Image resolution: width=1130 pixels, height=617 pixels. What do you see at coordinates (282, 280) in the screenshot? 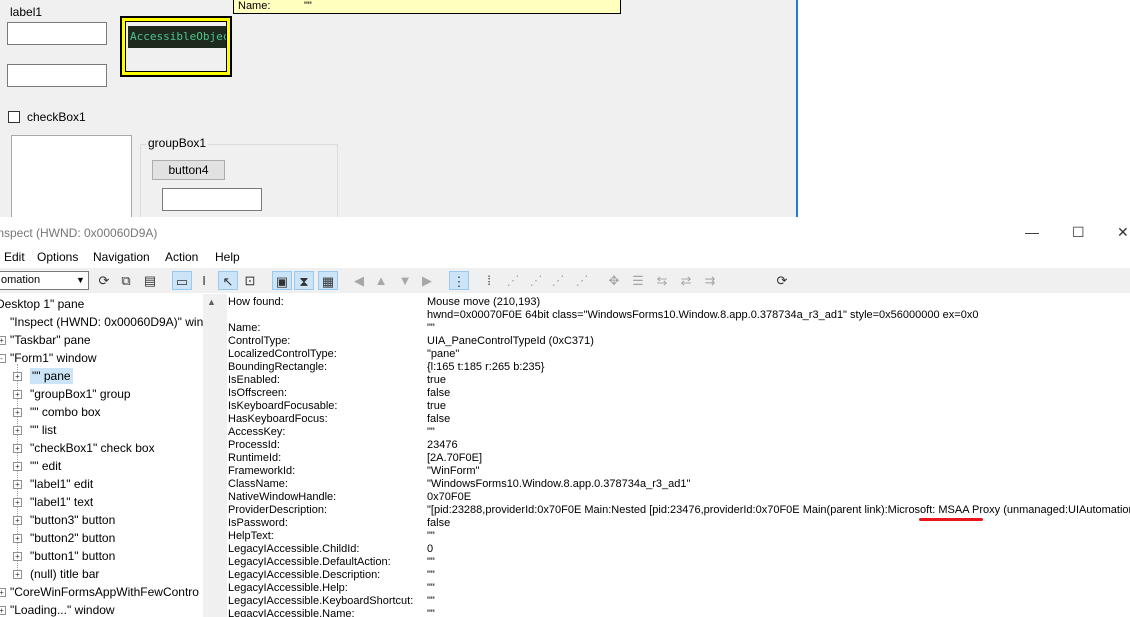
I see `highlight-rect-icon: ▣` at bounding box center [282, 280].